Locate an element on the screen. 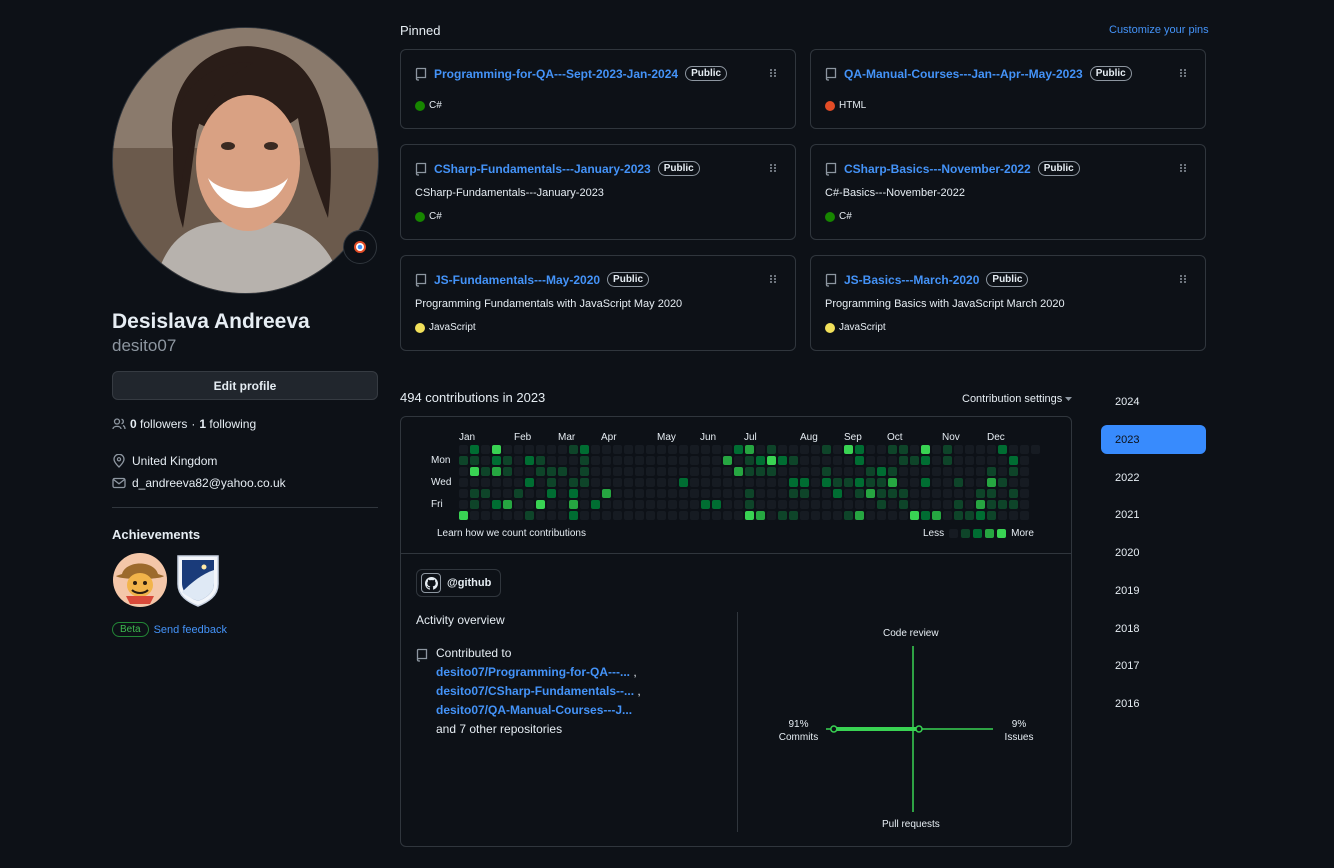  year-link-2019: 2019 is located at coordinates (1153, 590).